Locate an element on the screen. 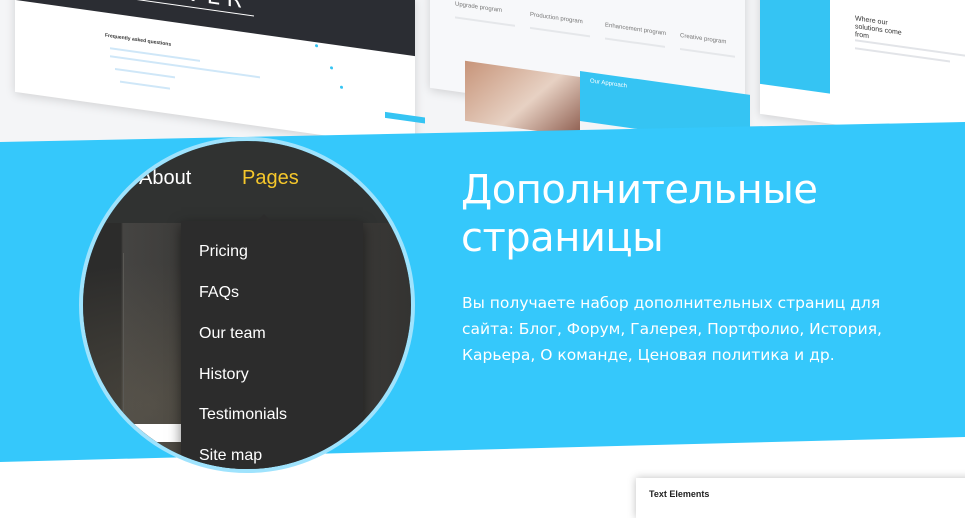  preview-button is located at coordinates (405, 117).